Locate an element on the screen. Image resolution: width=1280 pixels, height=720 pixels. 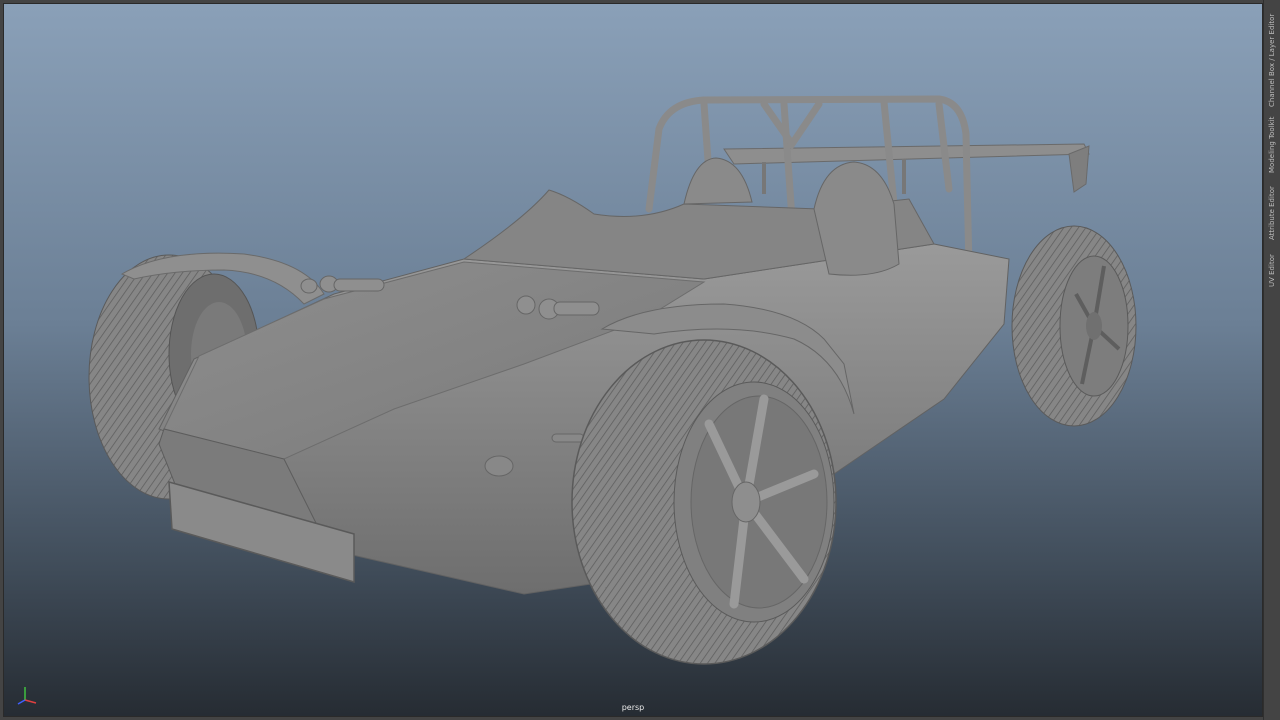
headlight-left is located at coordinates (342, 284).